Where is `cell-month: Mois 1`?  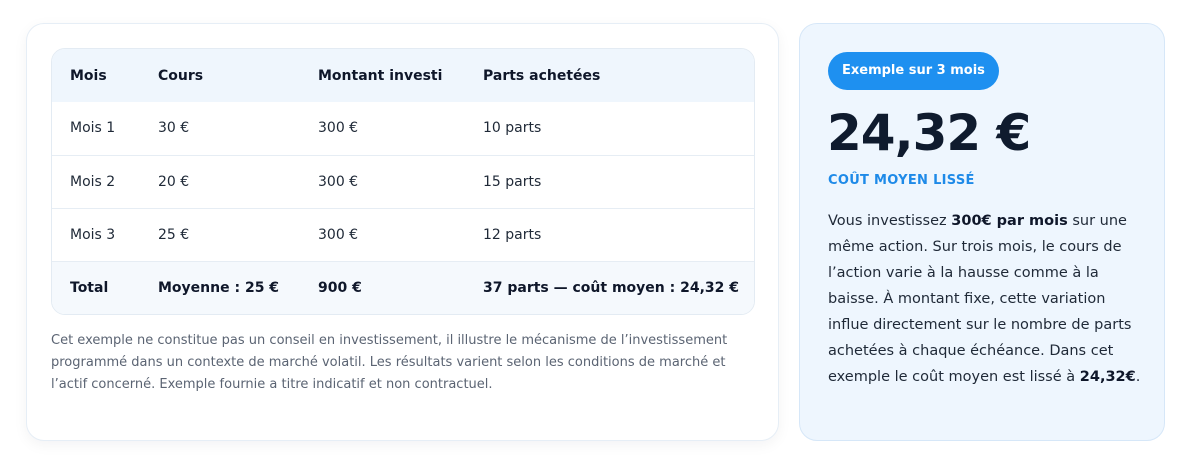
cell-month: Mois 1 is located at coordinates (93, 128).